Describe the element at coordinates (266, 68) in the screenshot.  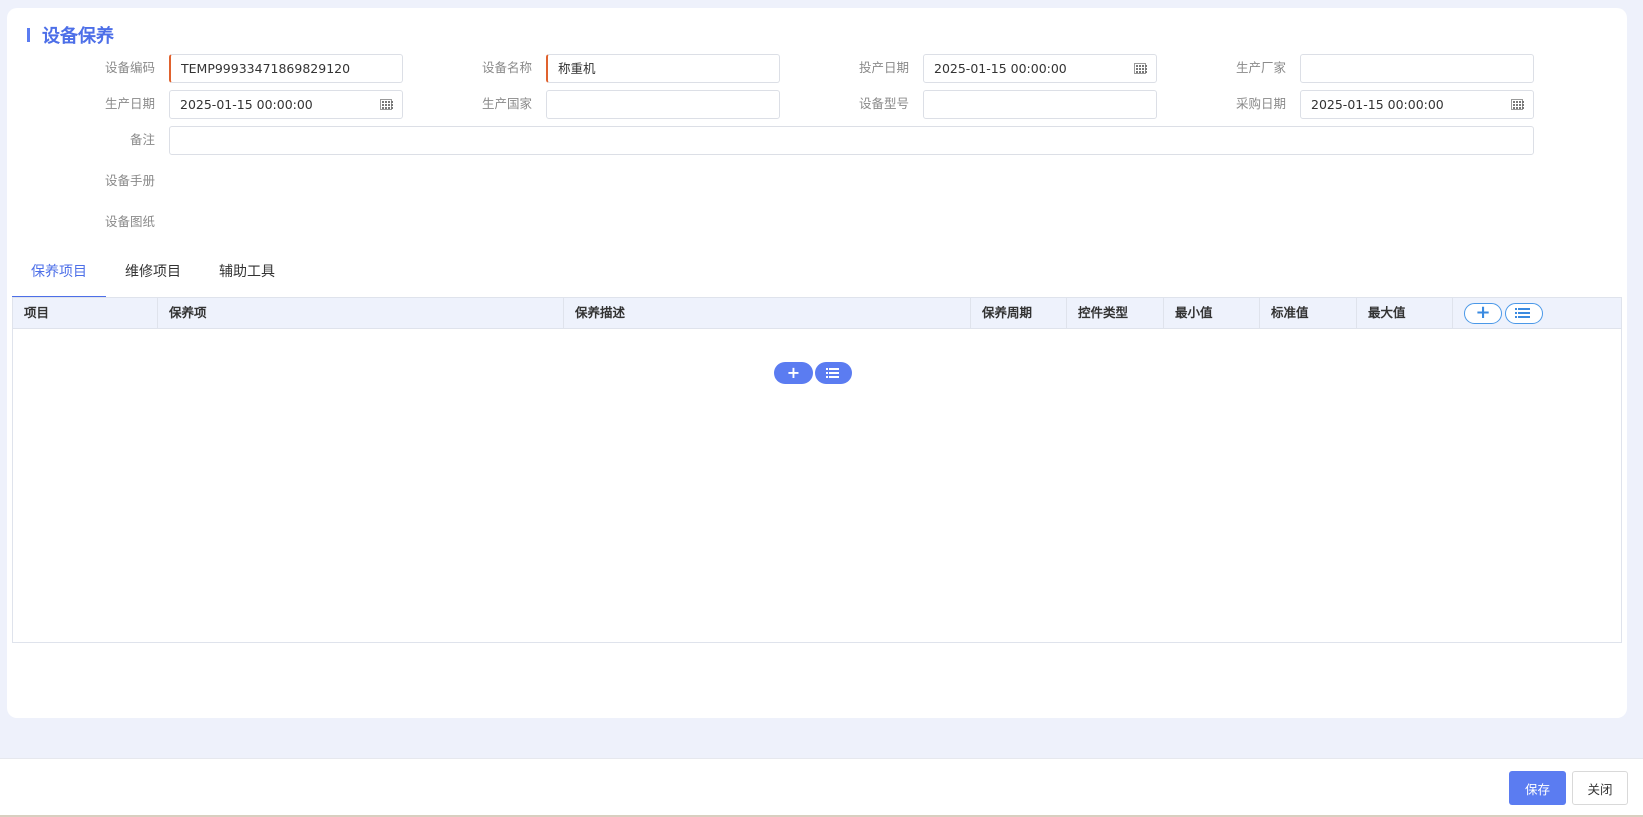
I see `device-code-value: TEMP99933471869829120` at that location.